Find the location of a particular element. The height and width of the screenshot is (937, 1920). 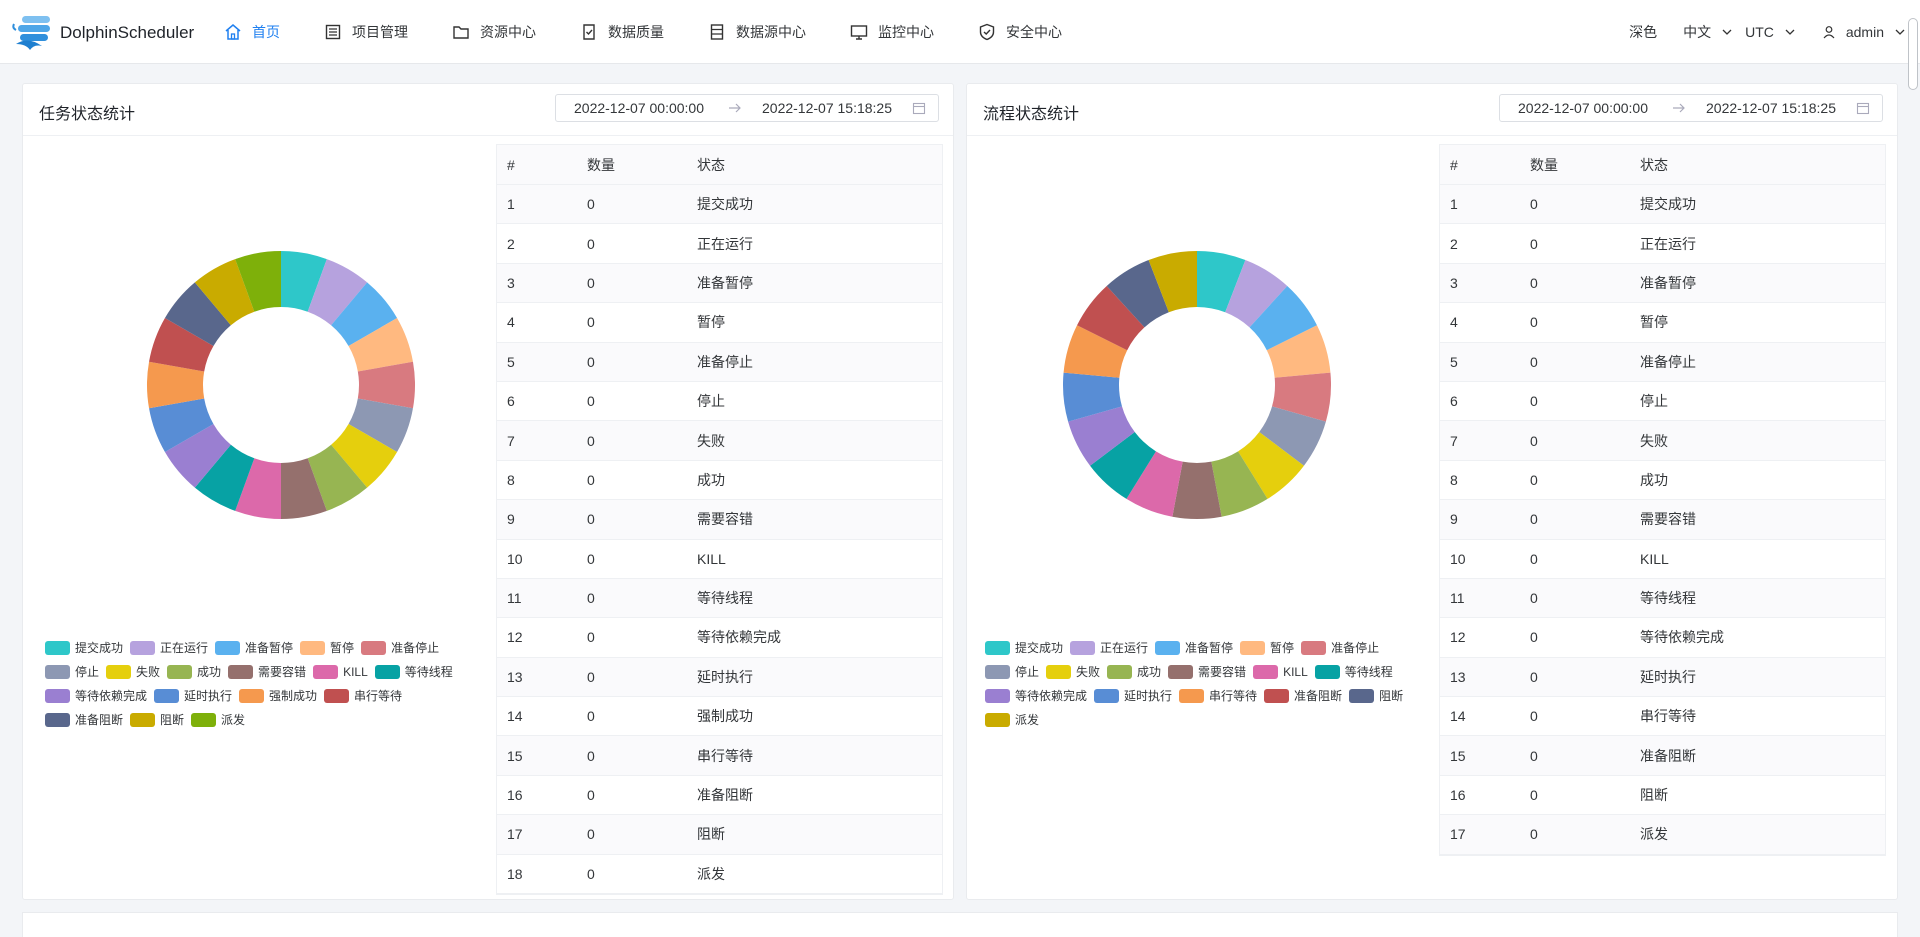

user-dropdown: admin is located at coordinates (1864, 32).